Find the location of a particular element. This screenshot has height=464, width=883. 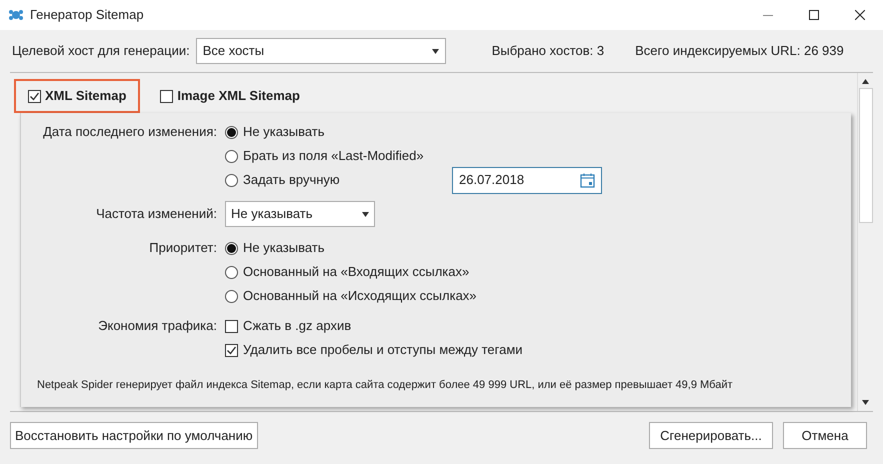

checkbox-label: Удалить все пробелы и отступы между тегами is located at coordinates (383, 350).